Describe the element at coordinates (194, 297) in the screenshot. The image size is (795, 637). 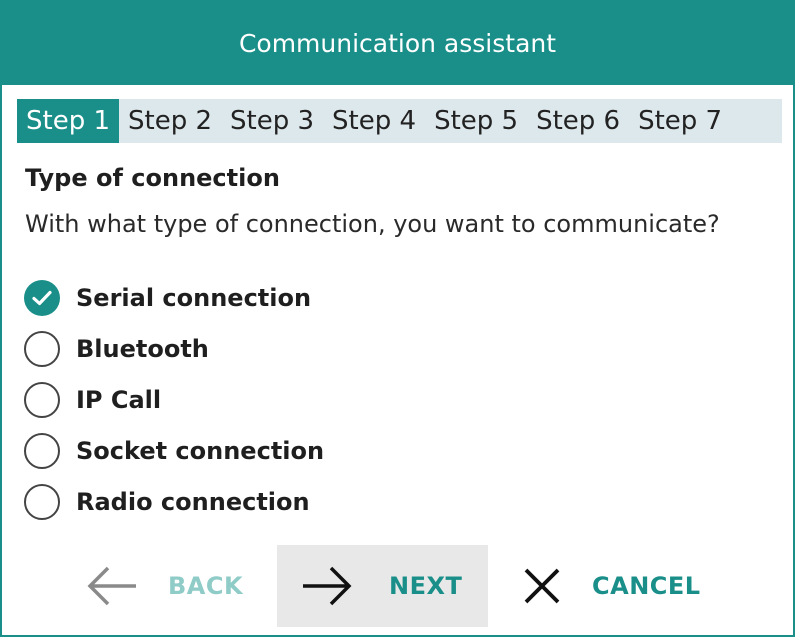
I see `option-label: Serial connection` at that location.